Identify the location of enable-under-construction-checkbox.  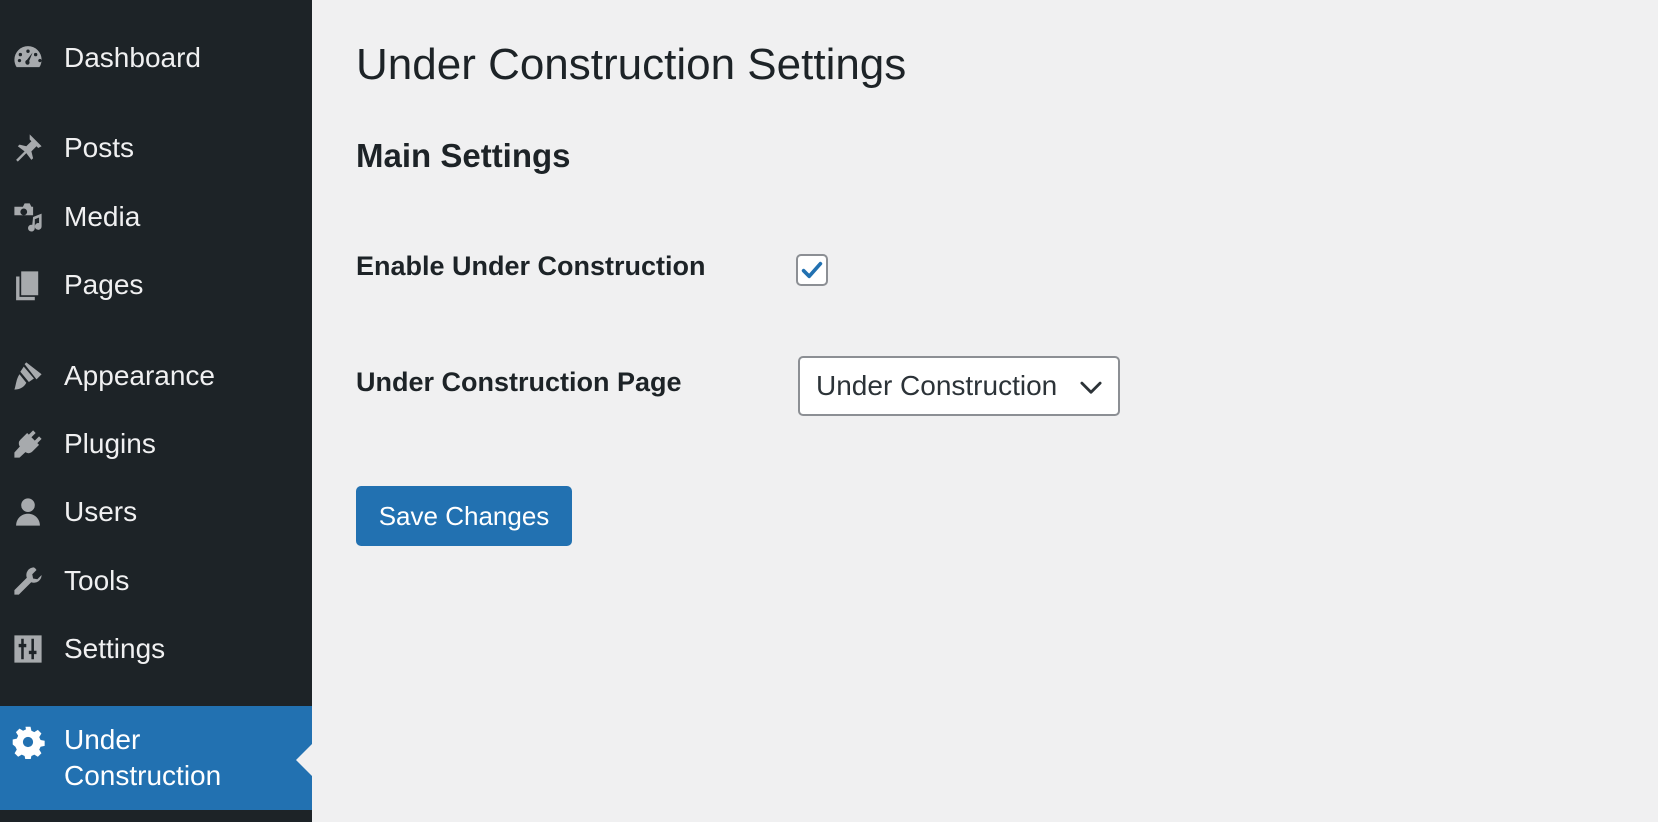
(812, 270).